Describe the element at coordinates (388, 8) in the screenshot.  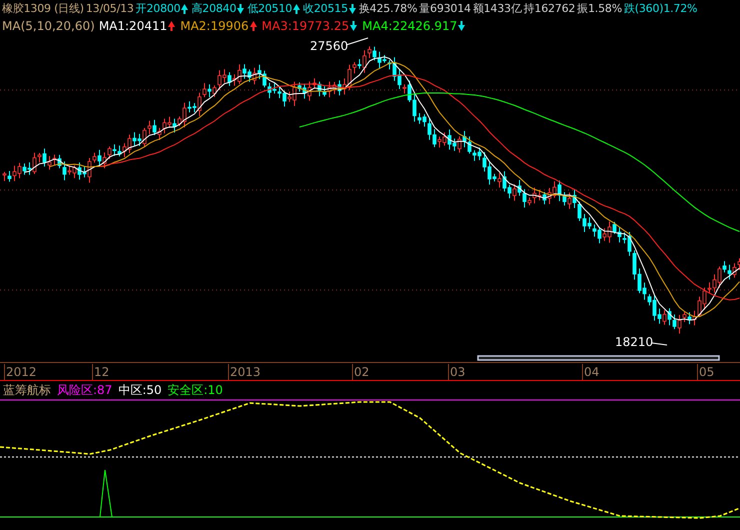
I see `stat-text: 换425.78%` at that location.